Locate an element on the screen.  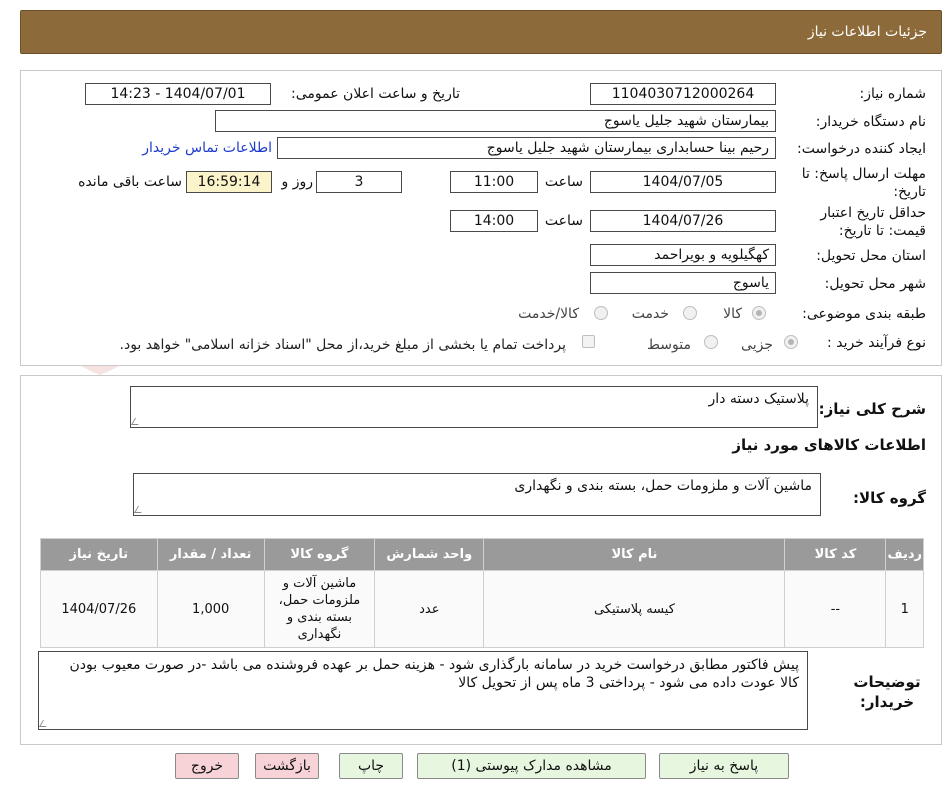
col-code: کد کالا is located at coordinates (835, 554).